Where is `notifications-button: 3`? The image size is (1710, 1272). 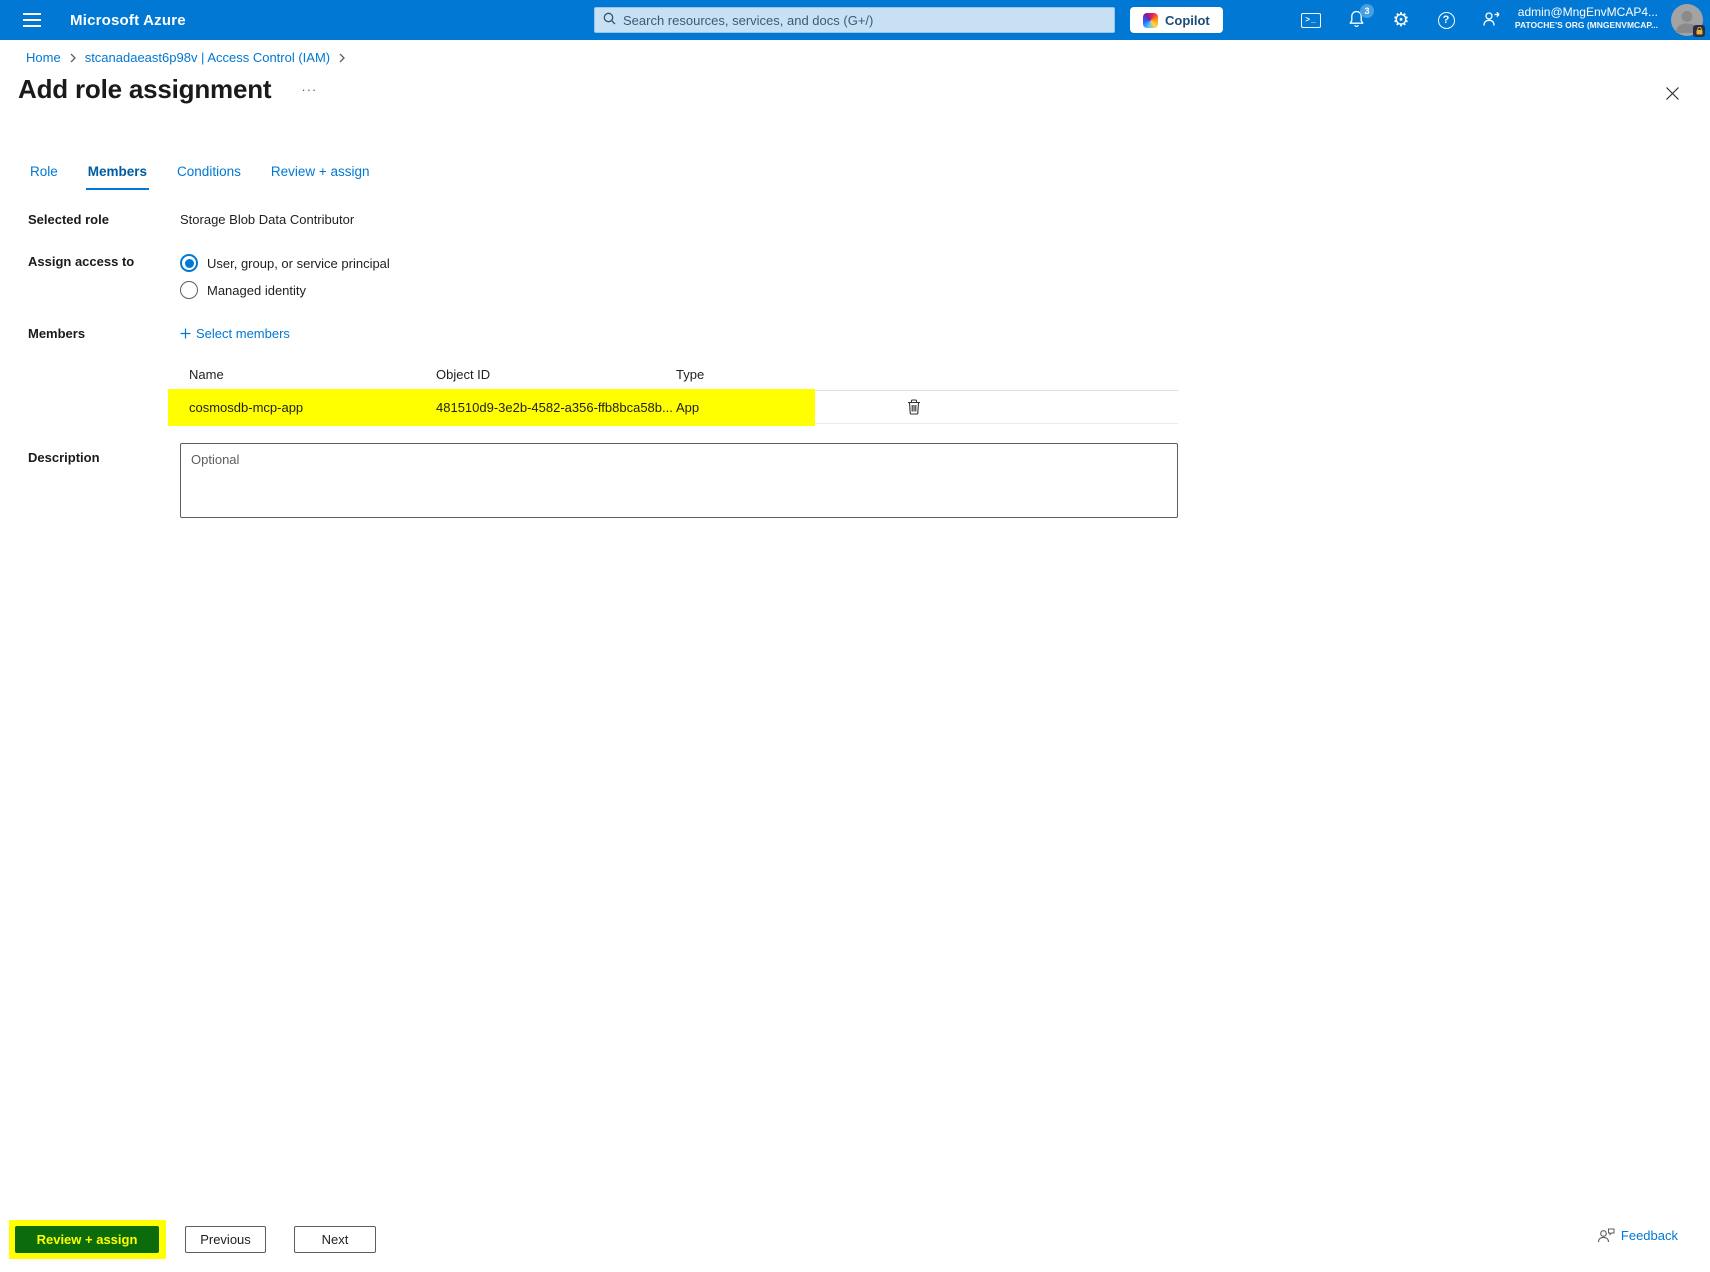
notifications-button: 3 is located at coordinates (1359, 17).